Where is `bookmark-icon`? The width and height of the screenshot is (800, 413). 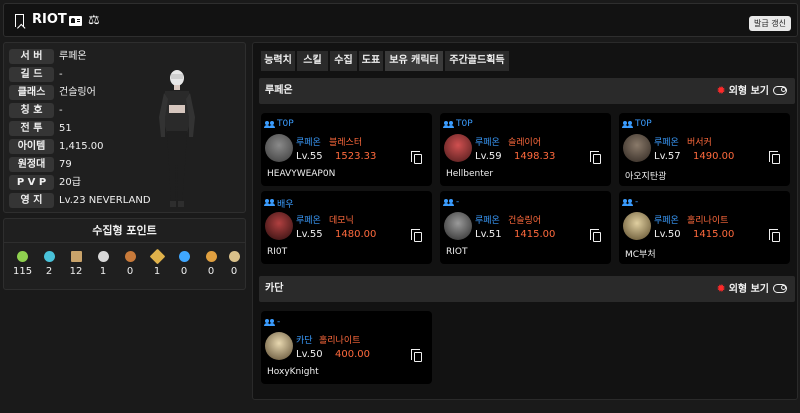
bookmark-icon is located at coordinates (19, 20).